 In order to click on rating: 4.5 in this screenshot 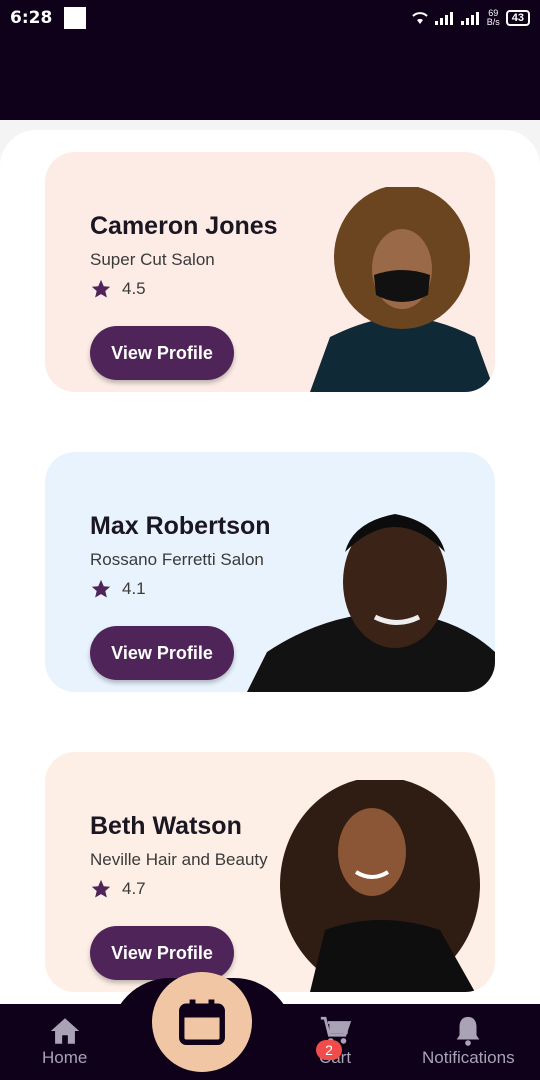, I will do `click(118, 289)`.